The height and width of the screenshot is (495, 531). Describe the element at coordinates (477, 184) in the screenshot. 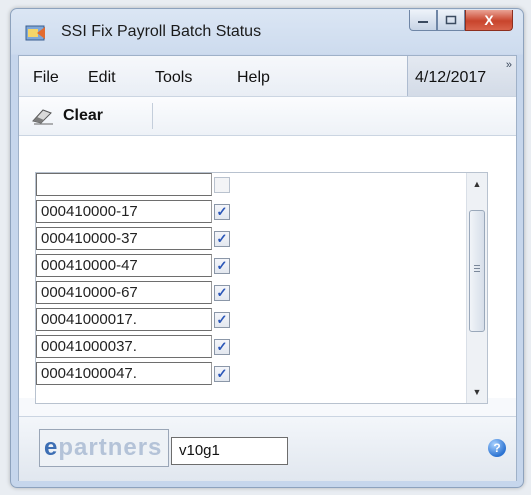

I see `scroll-up-icon: ▲` at that location.